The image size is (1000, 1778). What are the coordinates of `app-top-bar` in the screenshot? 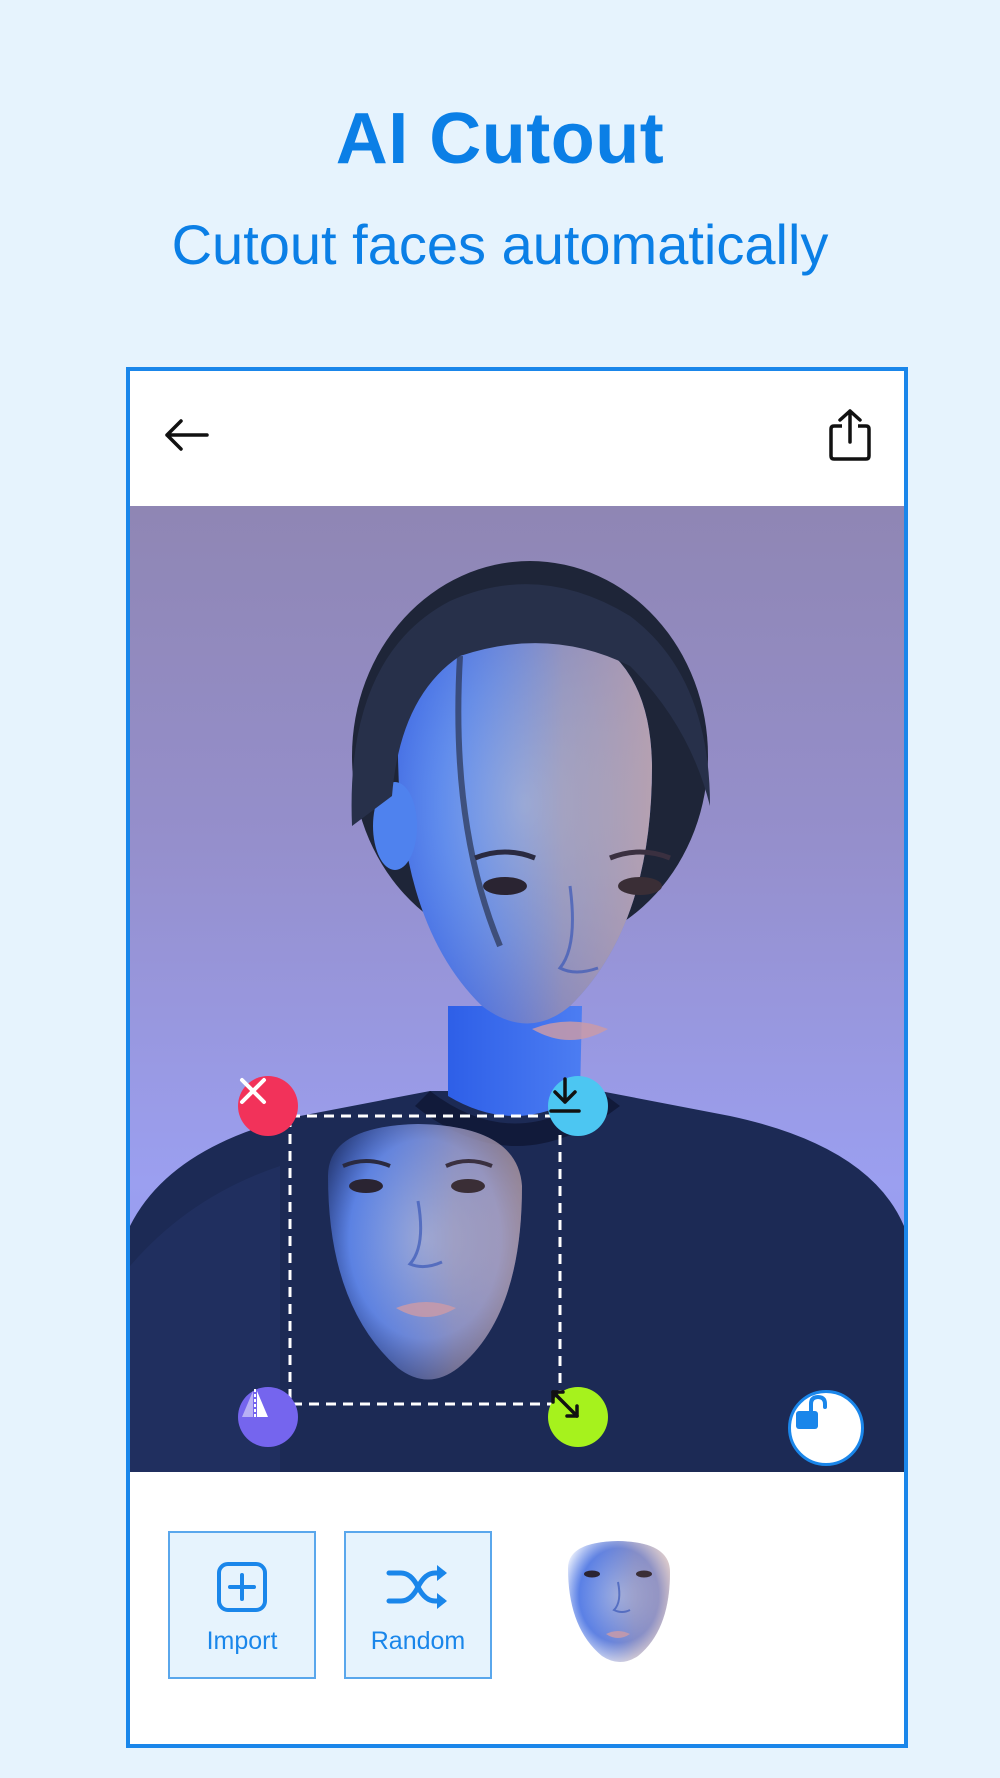 It's located at (517, 438).